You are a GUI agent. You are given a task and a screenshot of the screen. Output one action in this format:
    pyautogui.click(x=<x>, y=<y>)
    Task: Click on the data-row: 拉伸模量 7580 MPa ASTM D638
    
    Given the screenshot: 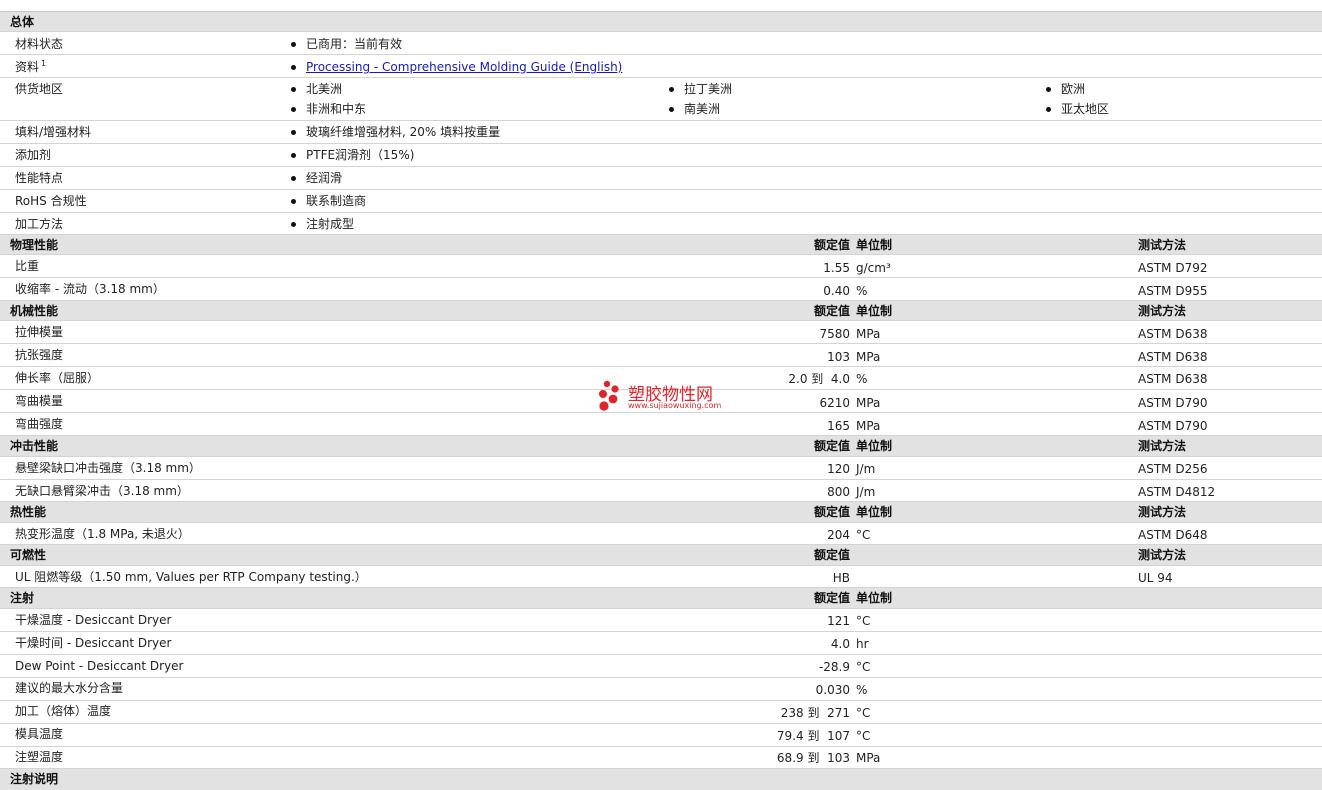 What is the action you would take?
    pyautogui.click(x=661, y=332)
    